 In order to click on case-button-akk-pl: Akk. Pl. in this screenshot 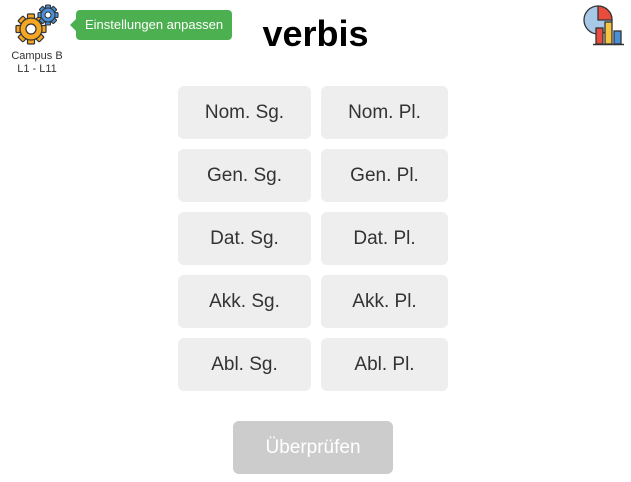, I will do `click(384, 301)`.